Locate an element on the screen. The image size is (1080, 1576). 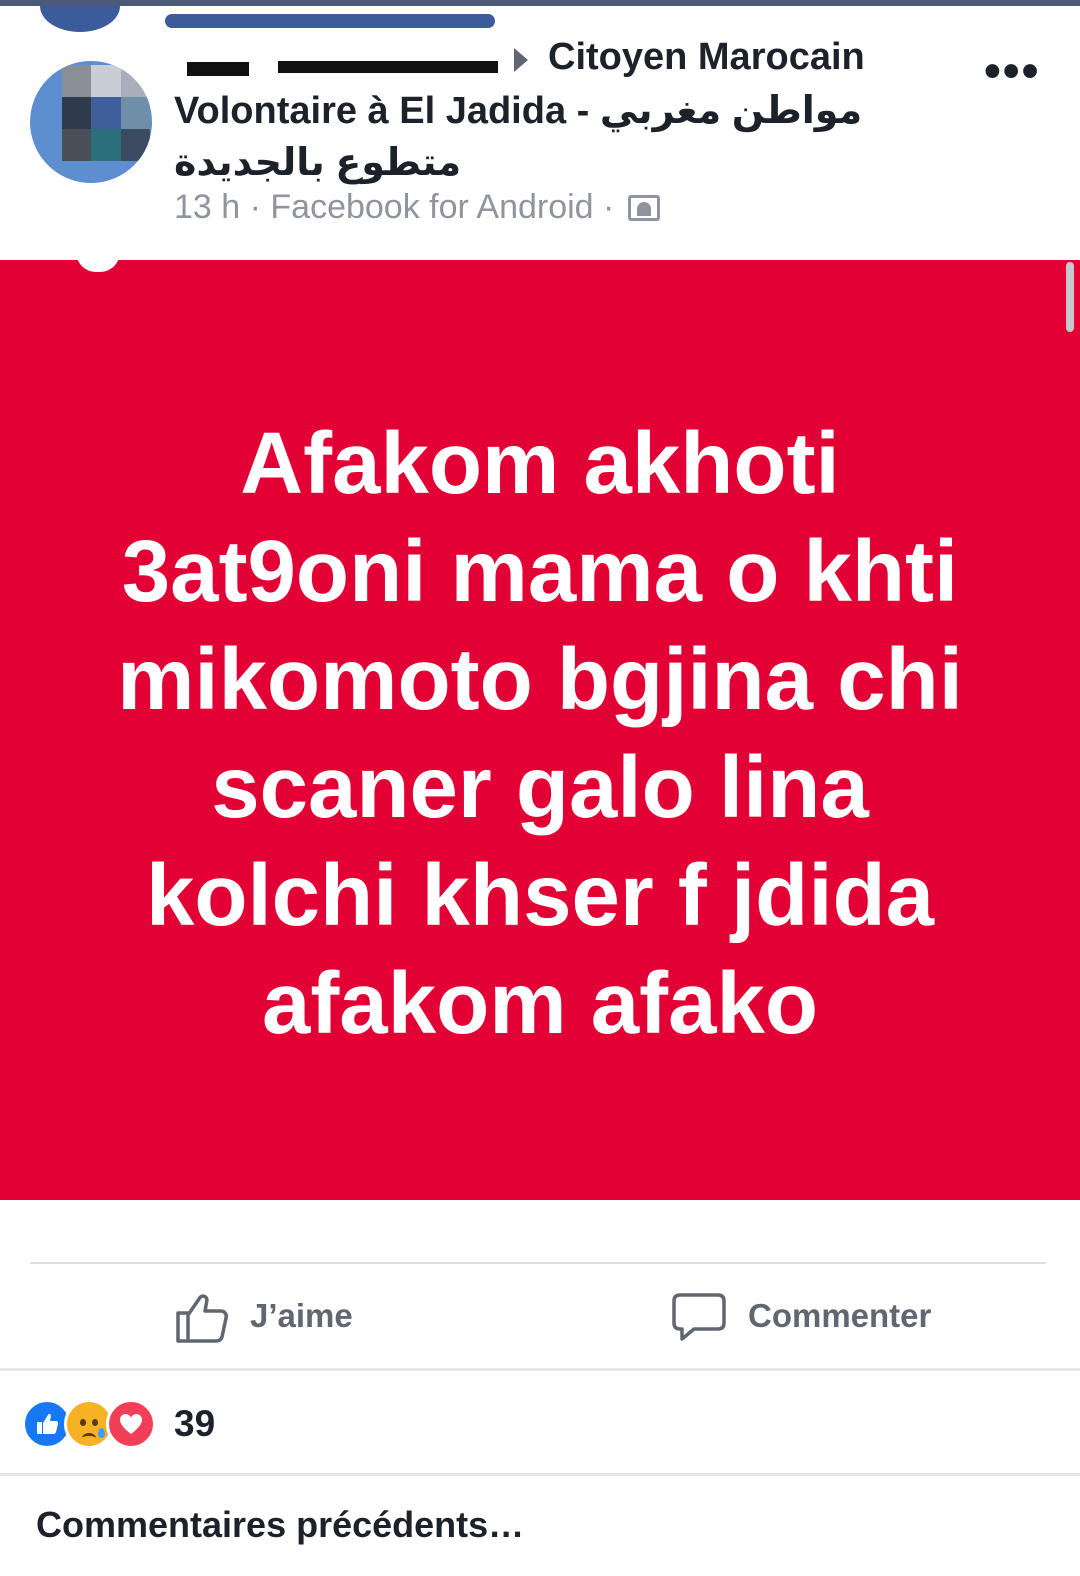
group-name-link: Citoyen Marocain is located at coordinates (706, 57).